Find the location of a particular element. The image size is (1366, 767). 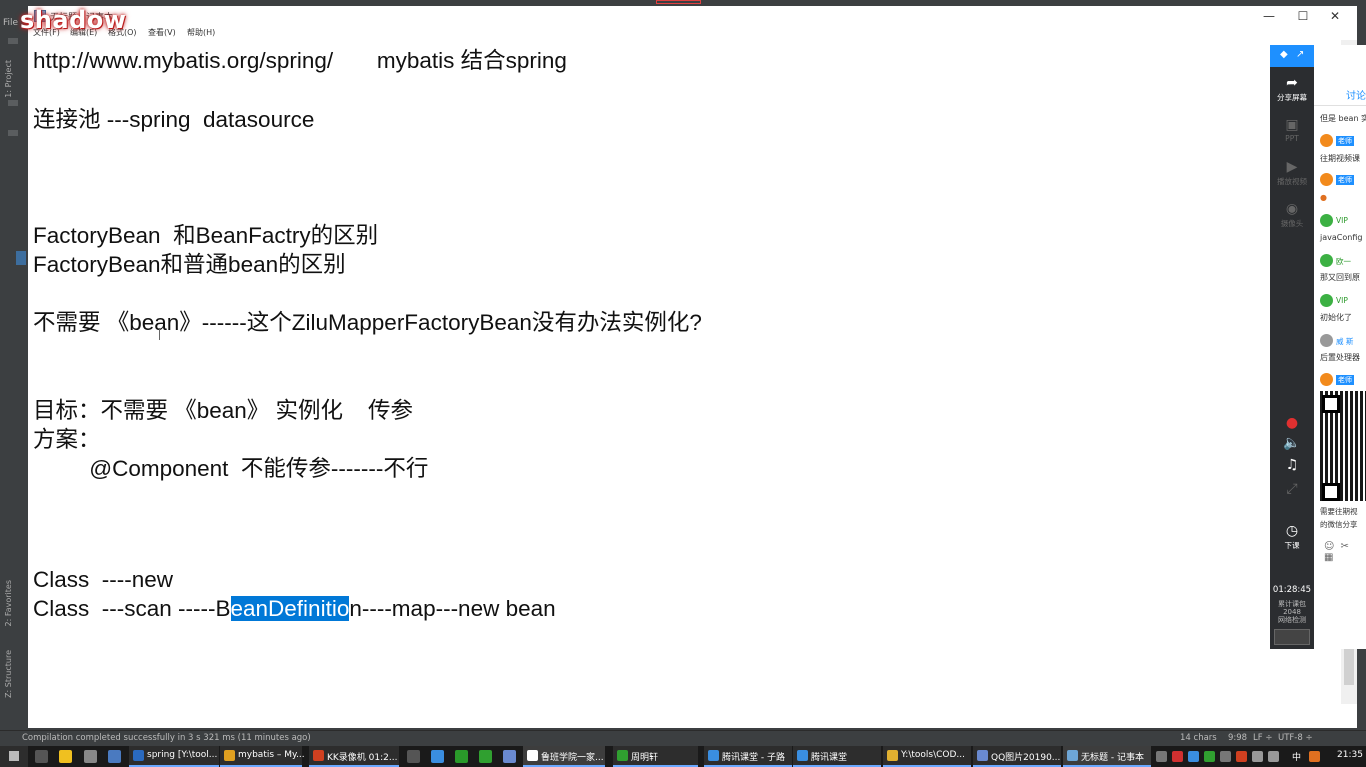

text-line: FactoryBean和普通bean的区别 is located at coordinates (189, 264).